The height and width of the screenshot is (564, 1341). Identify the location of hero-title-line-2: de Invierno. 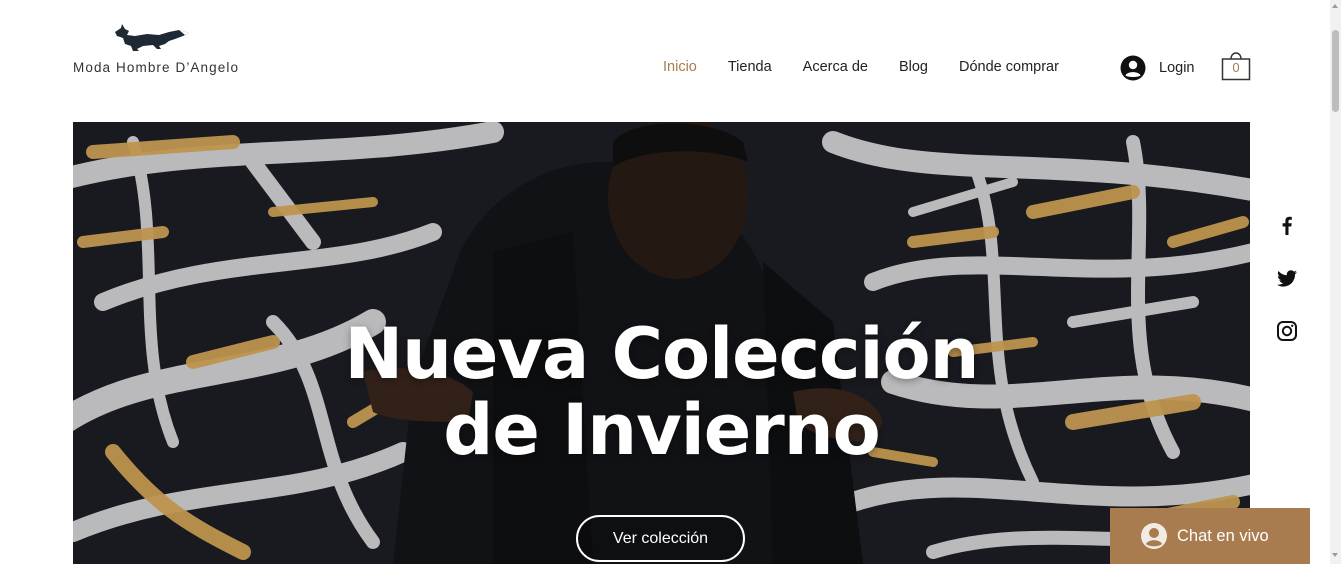
(661, 430).